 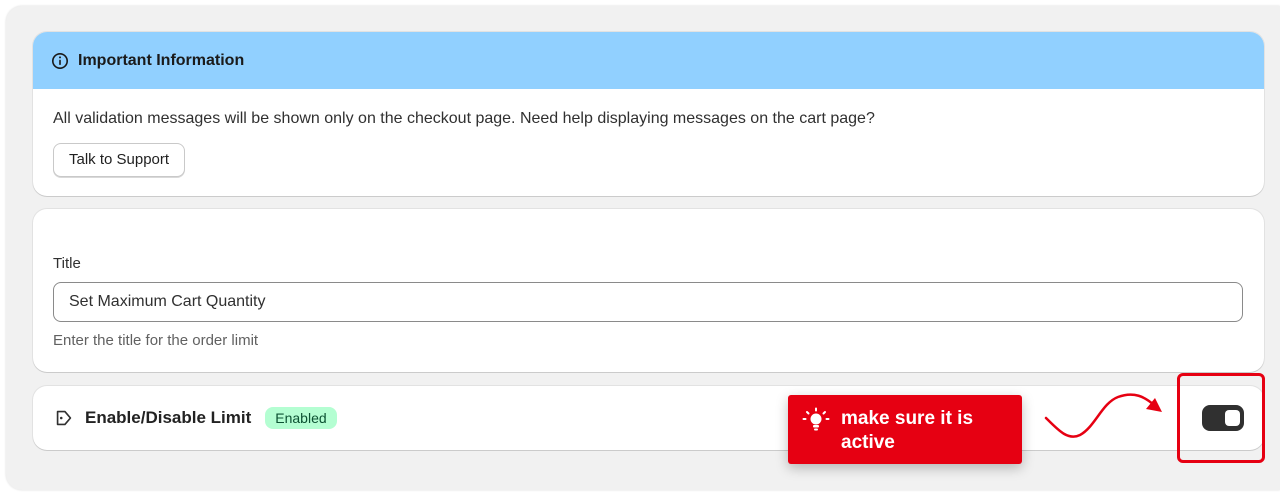 I want to click on status-badge: Enabled, so click(x=301, y=418).